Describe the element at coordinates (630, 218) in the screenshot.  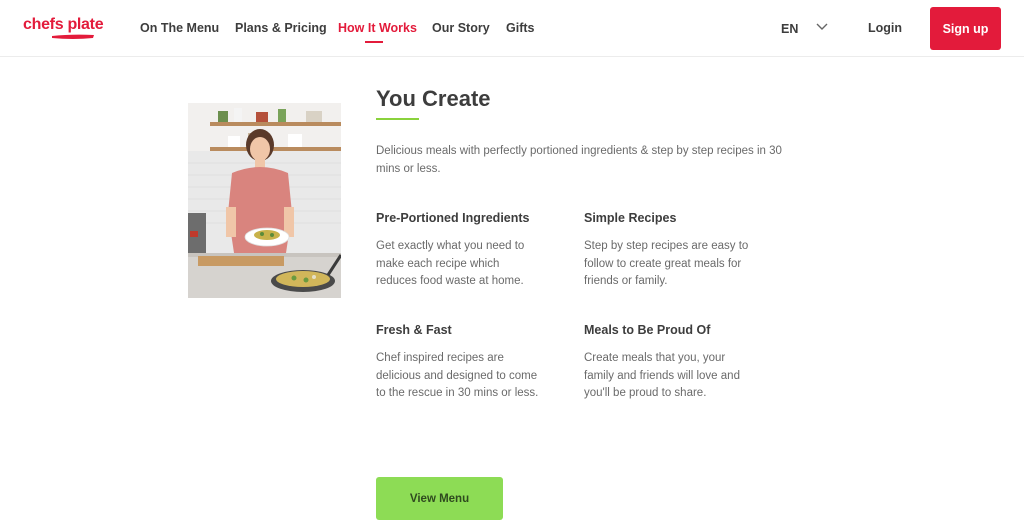
I see `feature-title-simple-recipes: Simple Recipes` at that location.